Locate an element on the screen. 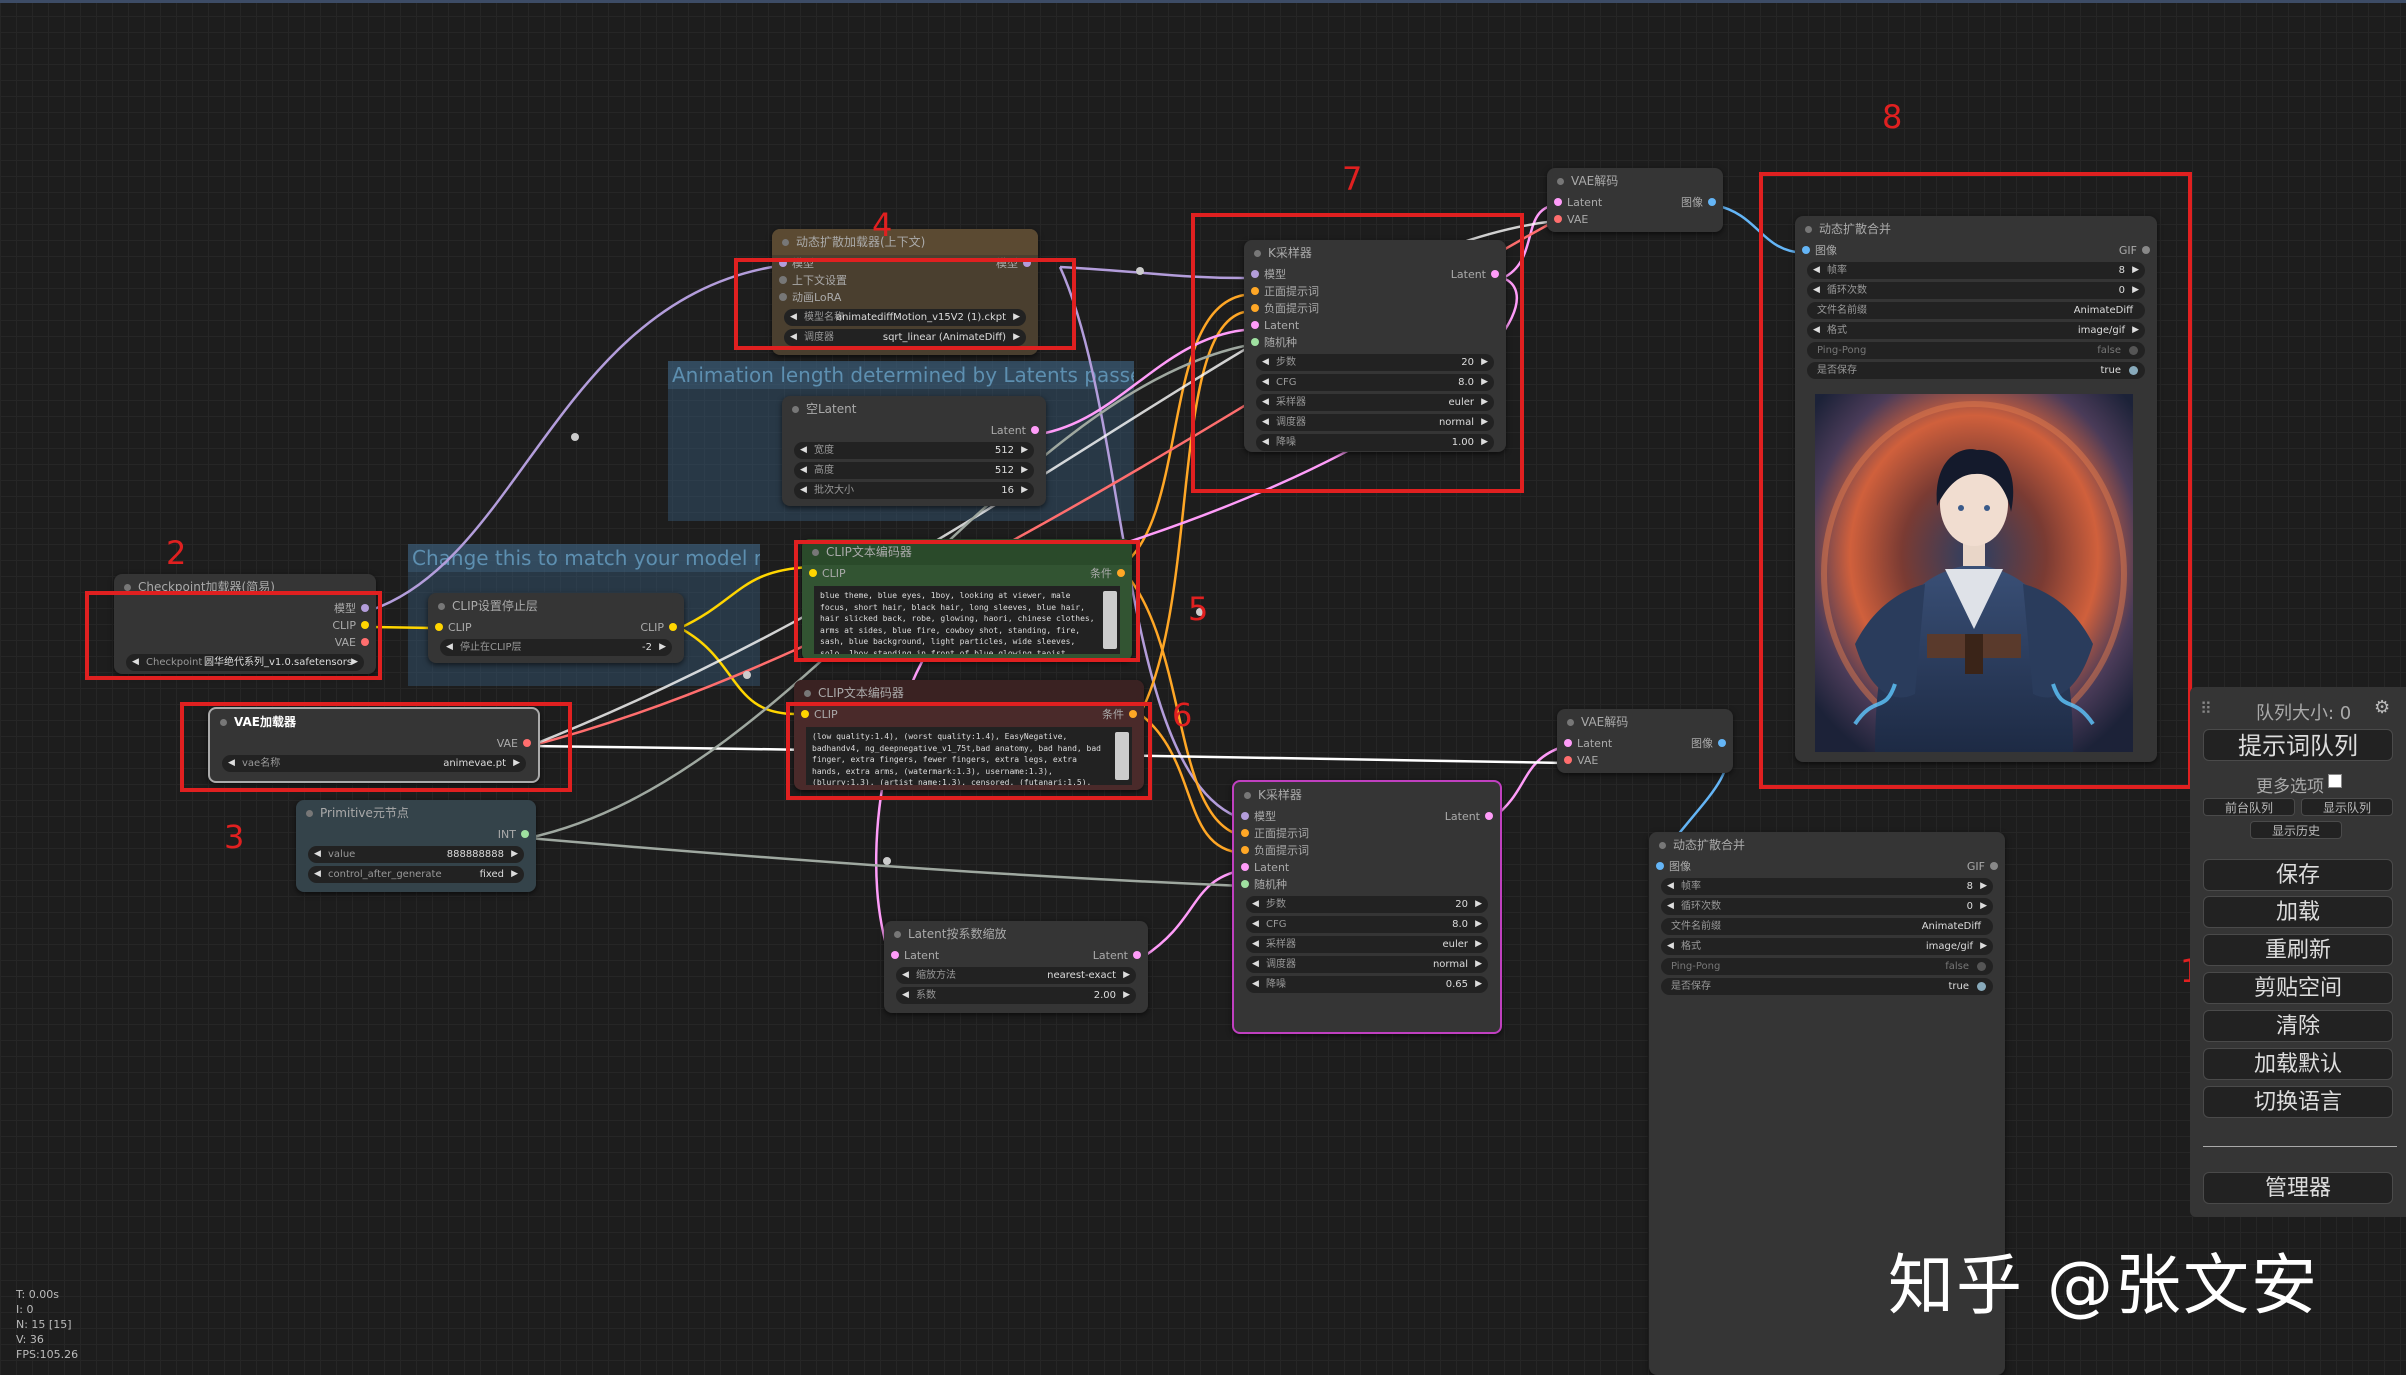 The width and height of the screenshot is (2406, 1375). empty-latent-node: 空Latent Latent 宽度512 高度512 批次大小16 is located at coordinates (914, 451).